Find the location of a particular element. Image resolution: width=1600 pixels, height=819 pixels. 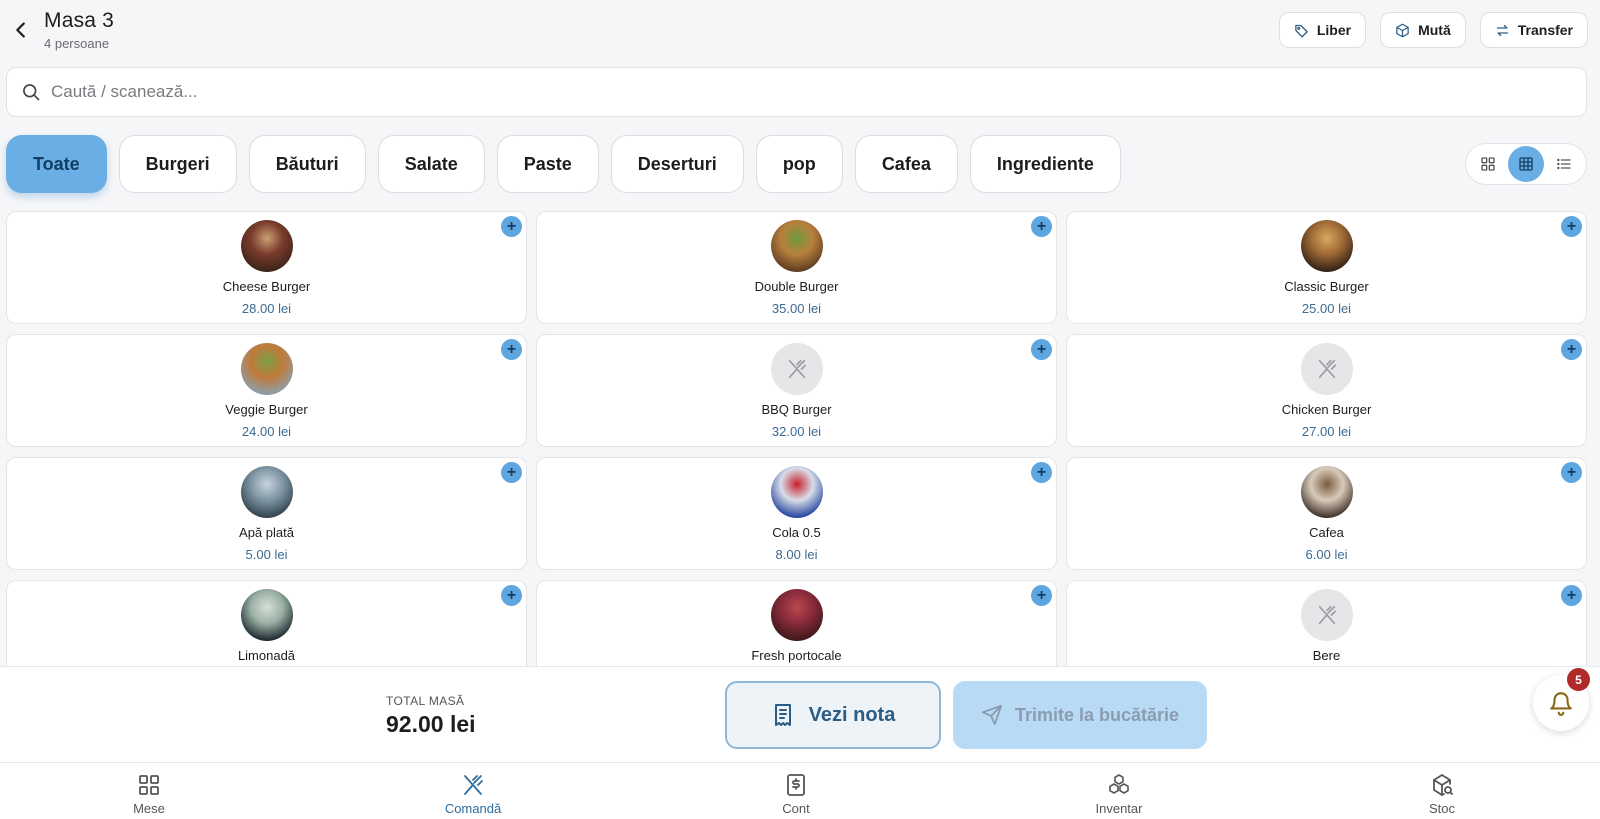

nav-inventar: Inventar is located at coordinates (1119, 794).